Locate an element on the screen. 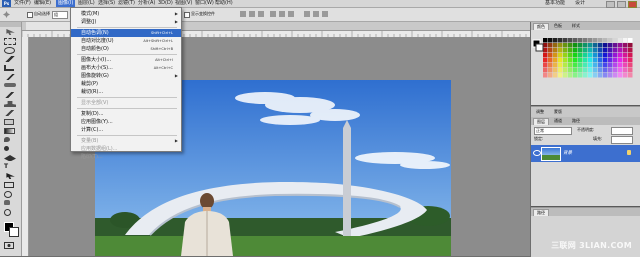 Image resolution: width=640 pixels, height=257 pixels. gradient-tool-icon is located at coordinates (9, 131).